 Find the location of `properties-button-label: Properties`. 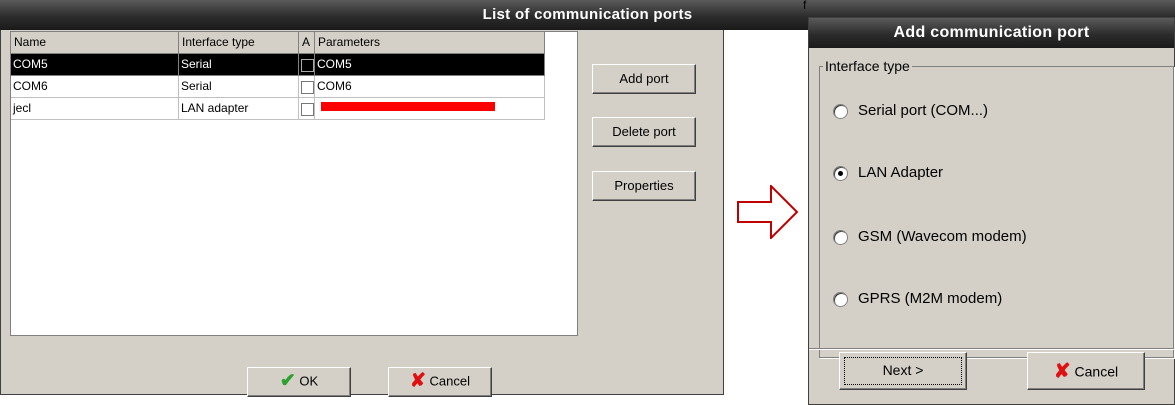

properties-button-label: Properties is located at coordinates (644, 185).